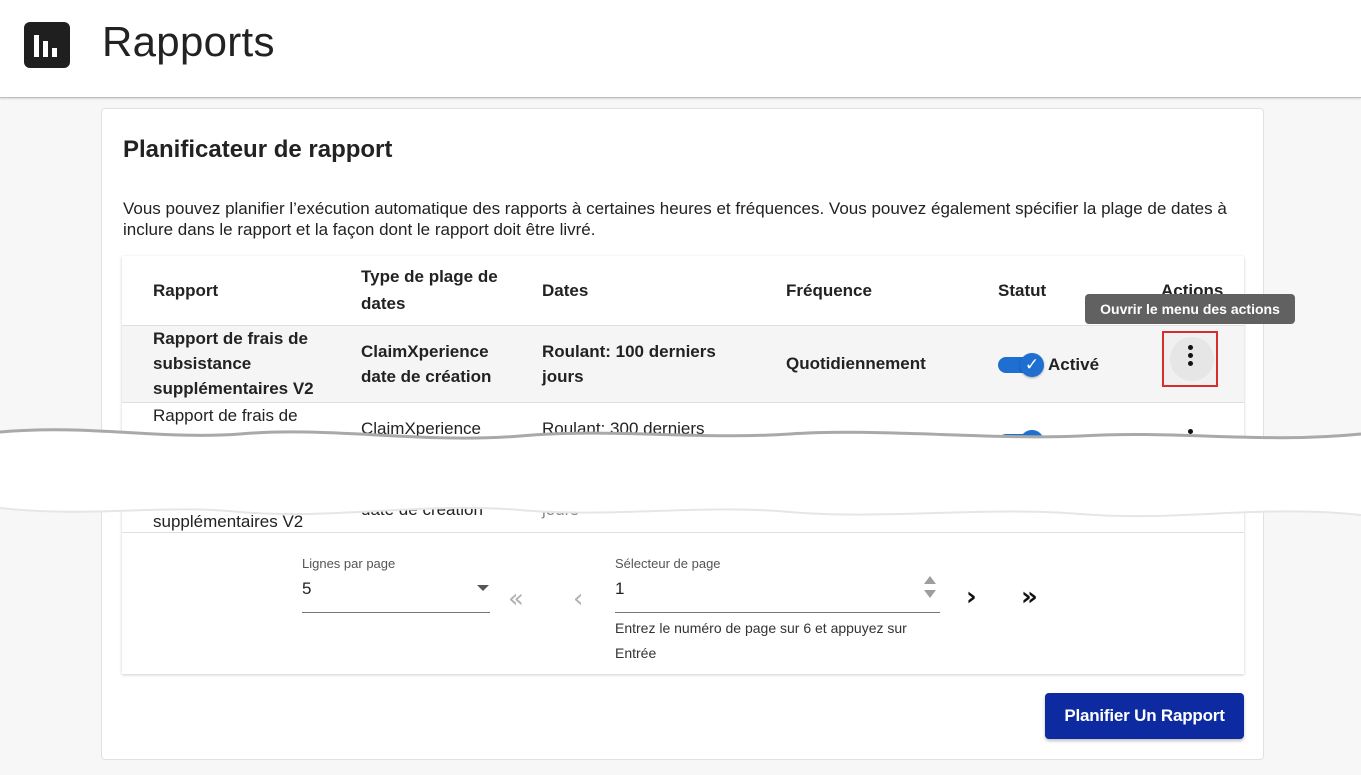 The width and height of the screenshot is (1361, 775). I want to click on actions-menu-button, so click(1190, 359).